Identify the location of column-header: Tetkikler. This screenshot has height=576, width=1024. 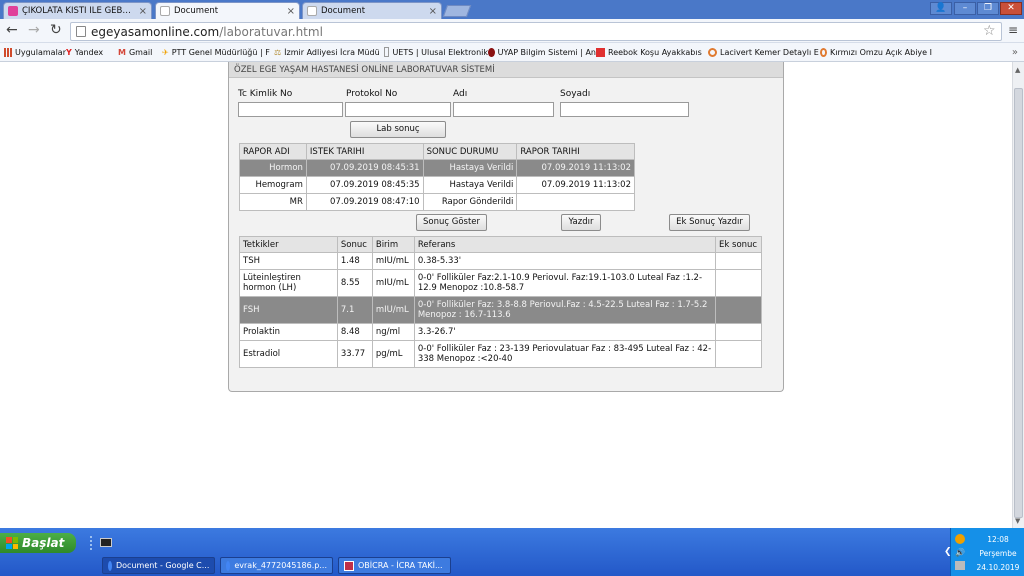
(288, 244).